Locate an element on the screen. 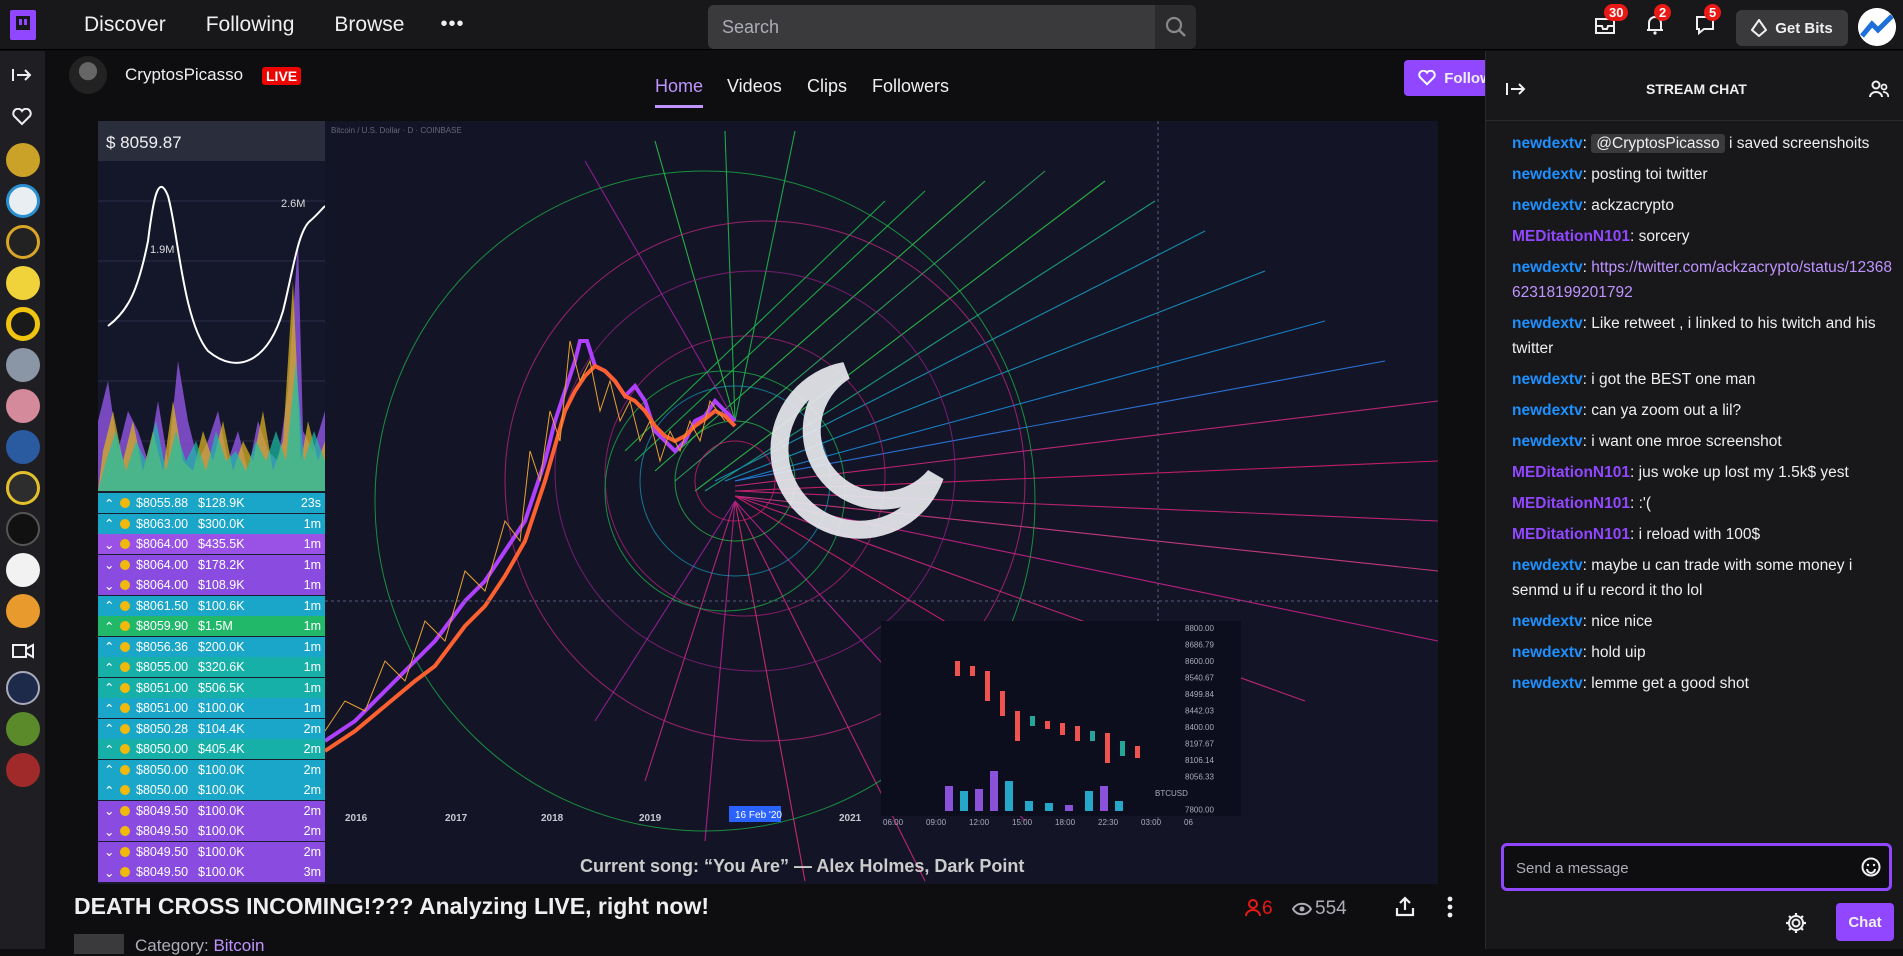  chat-settings-gear-icon is located at coordinates (1796, 923).